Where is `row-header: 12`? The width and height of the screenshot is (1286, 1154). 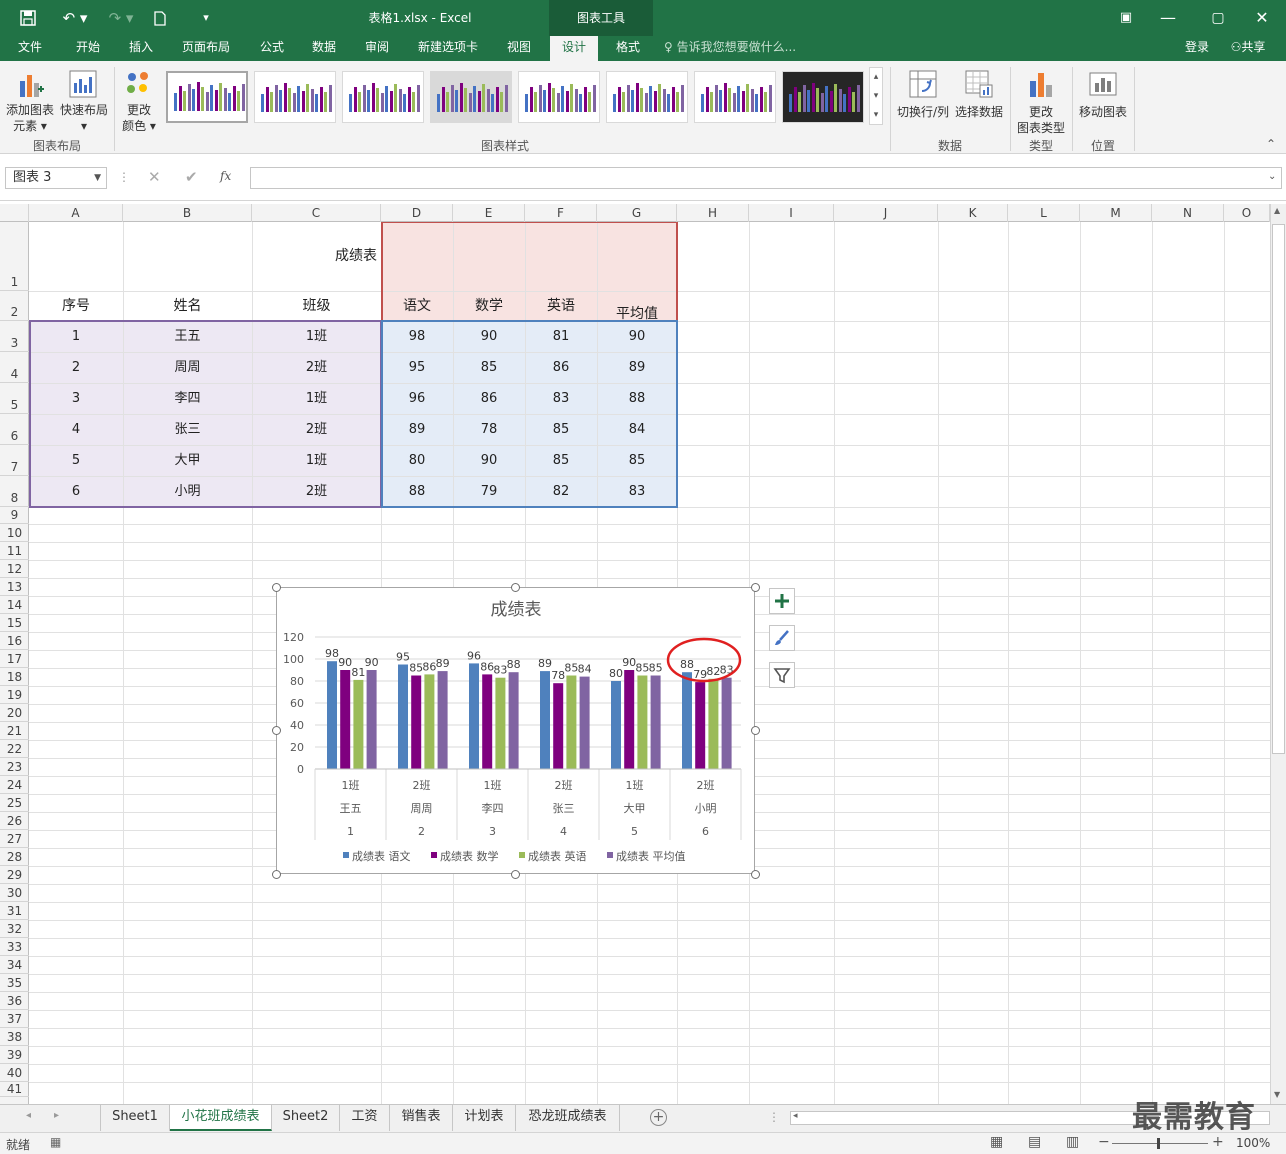
row-header: 12 is located at coordinates (14, 569).